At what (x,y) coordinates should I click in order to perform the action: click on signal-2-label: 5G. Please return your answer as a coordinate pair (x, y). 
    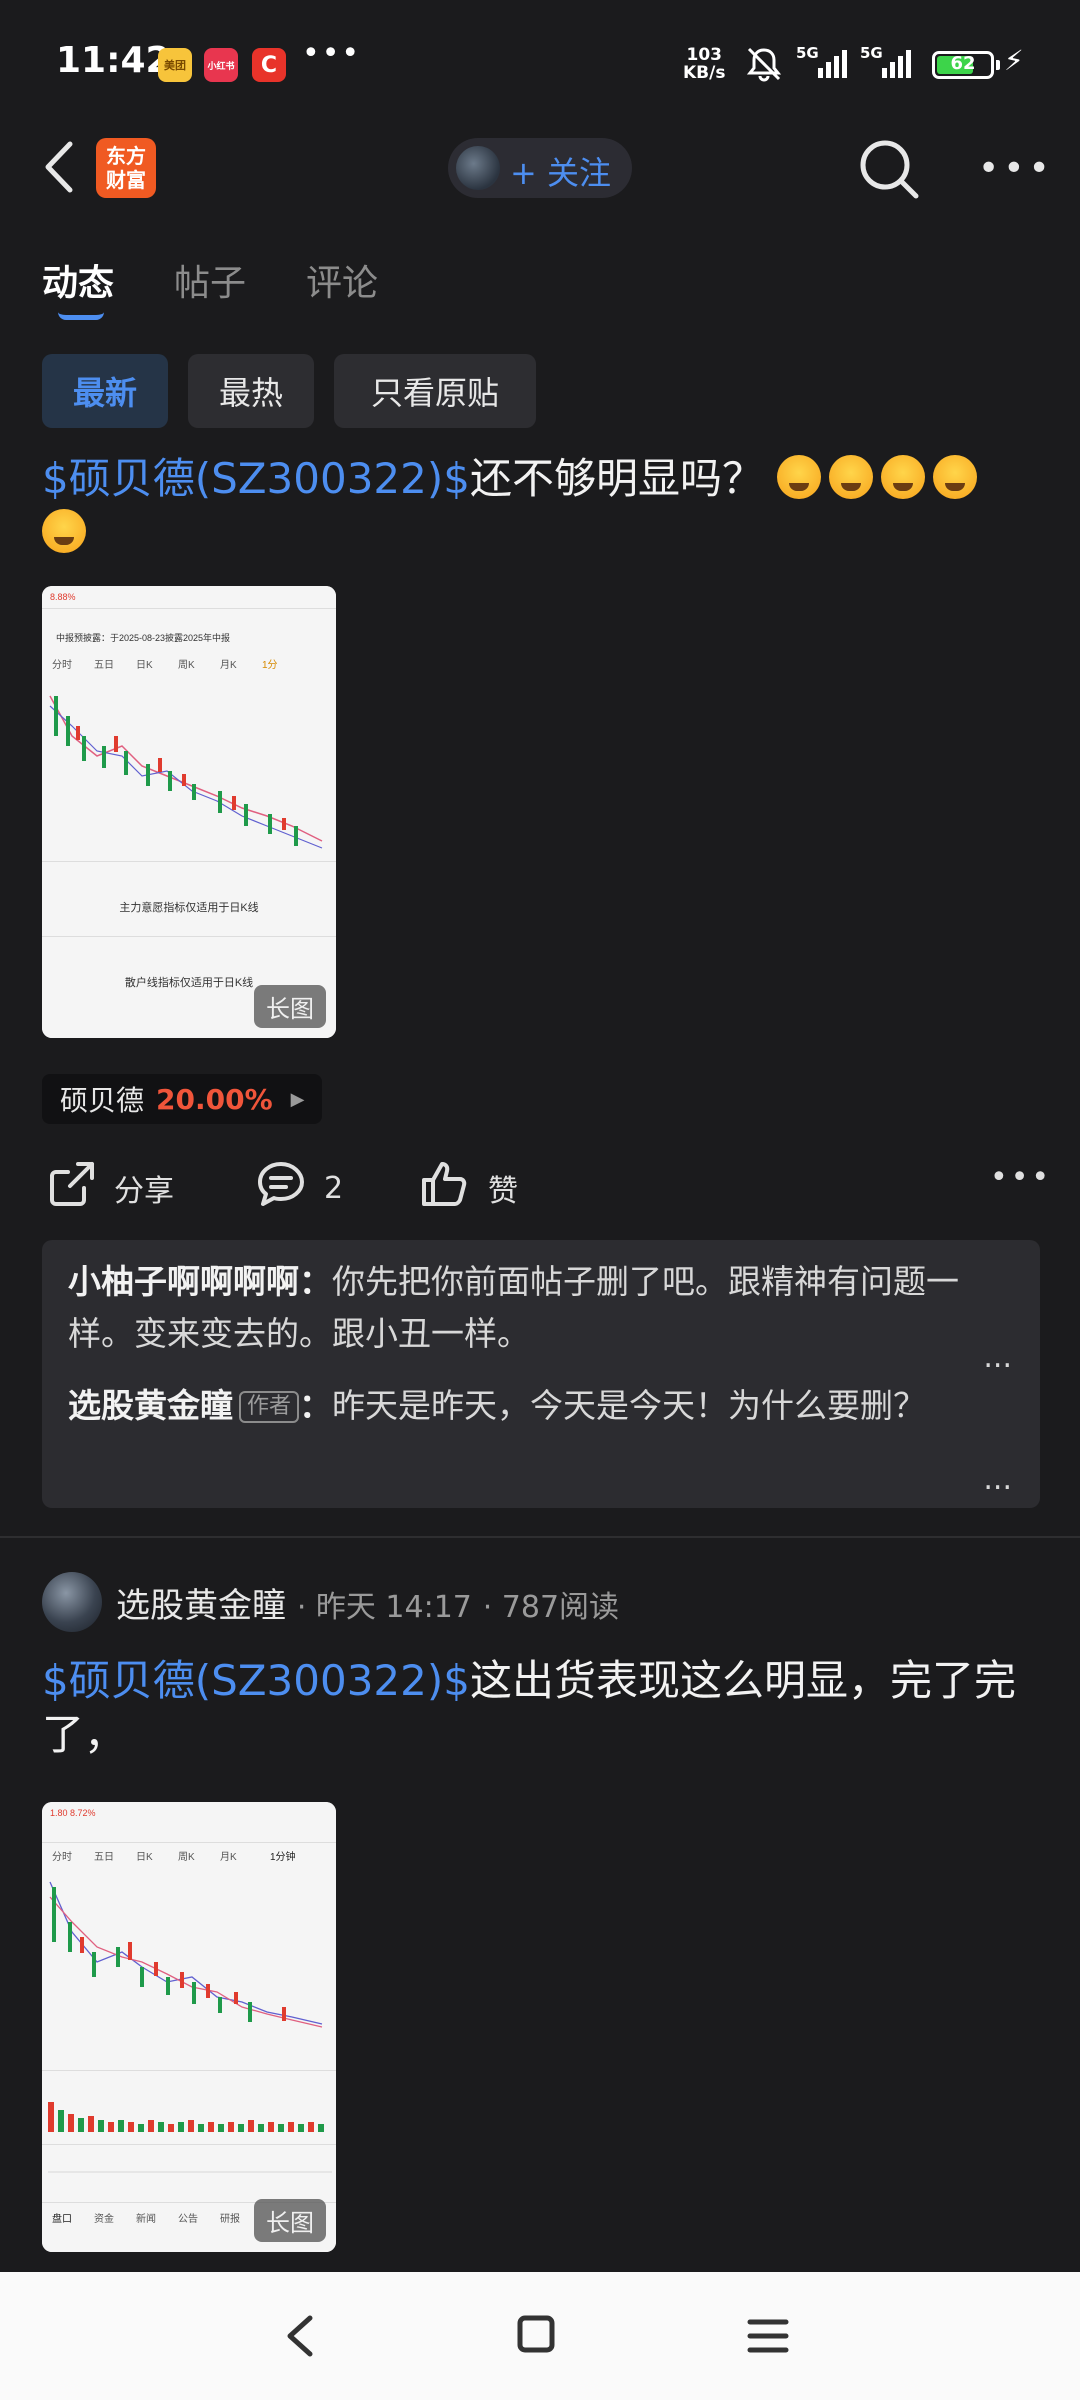
    Looking at the image, I should click on (871, 53).